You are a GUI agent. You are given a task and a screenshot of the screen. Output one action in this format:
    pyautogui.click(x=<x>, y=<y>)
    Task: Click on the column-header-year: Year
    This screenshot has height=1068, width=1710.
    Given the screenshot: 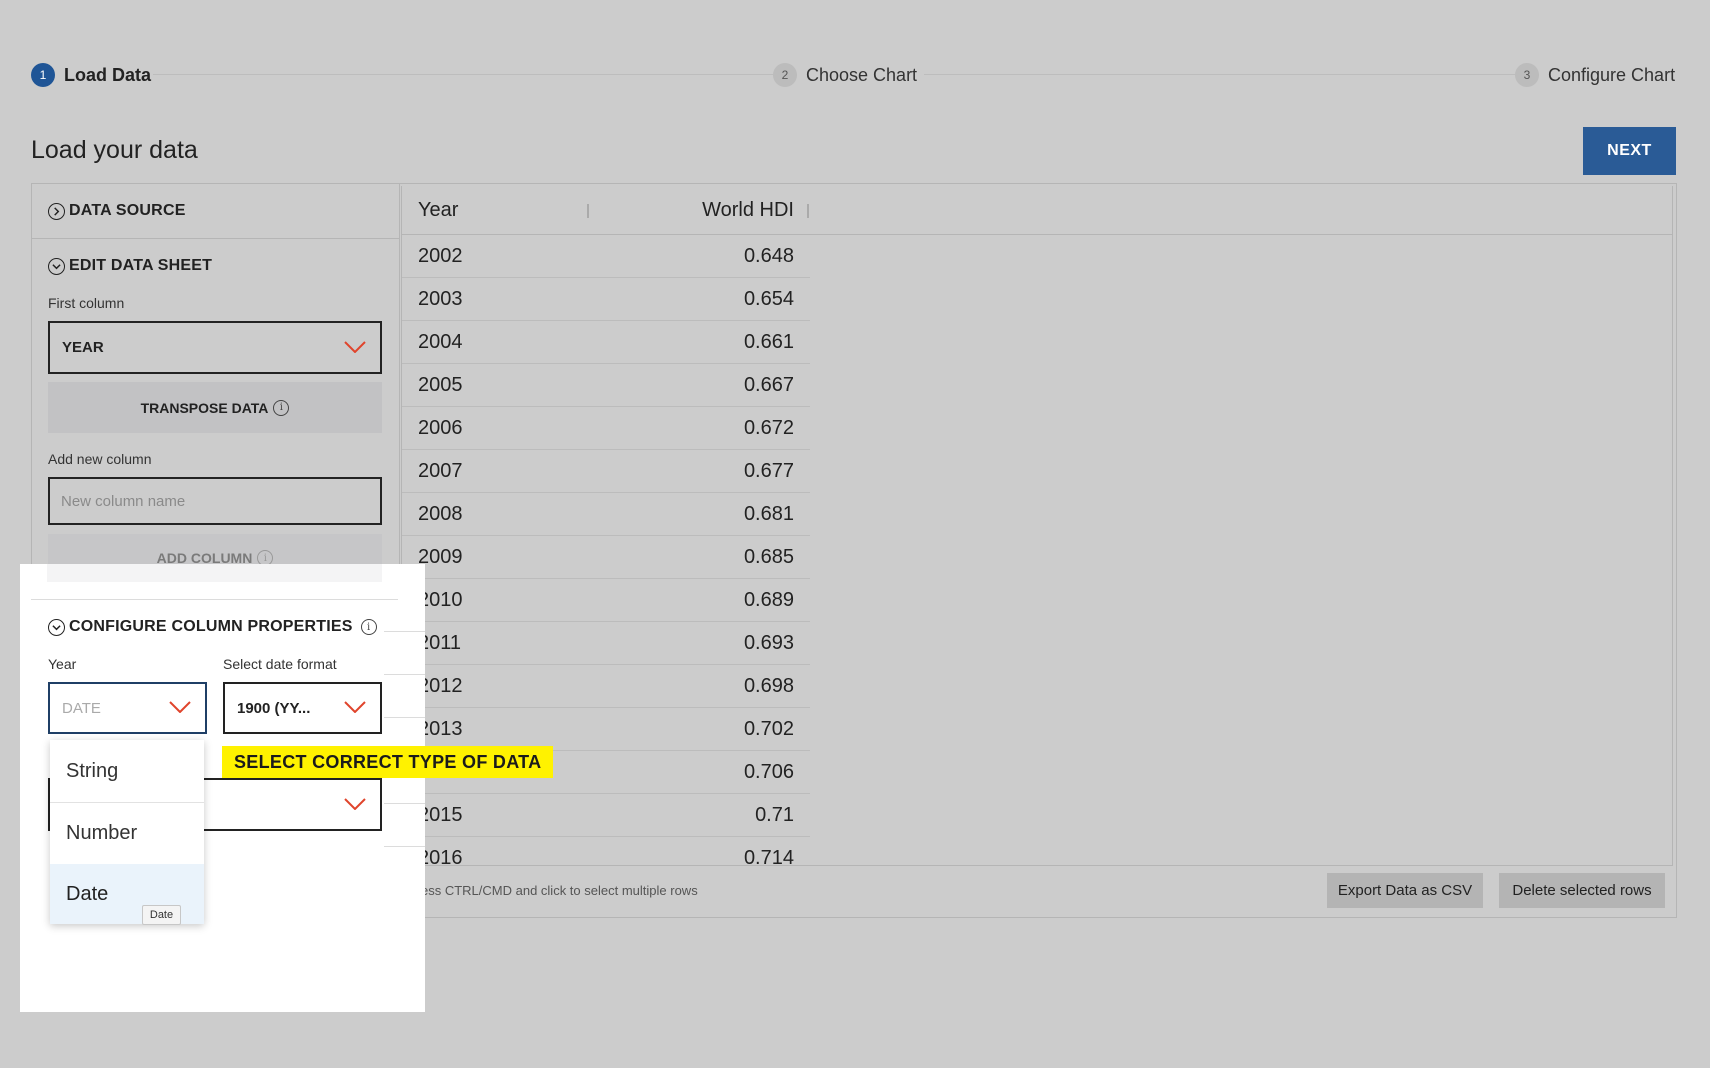 What is the action you would take?
    pyautogui.click(x=438, y=210)
    